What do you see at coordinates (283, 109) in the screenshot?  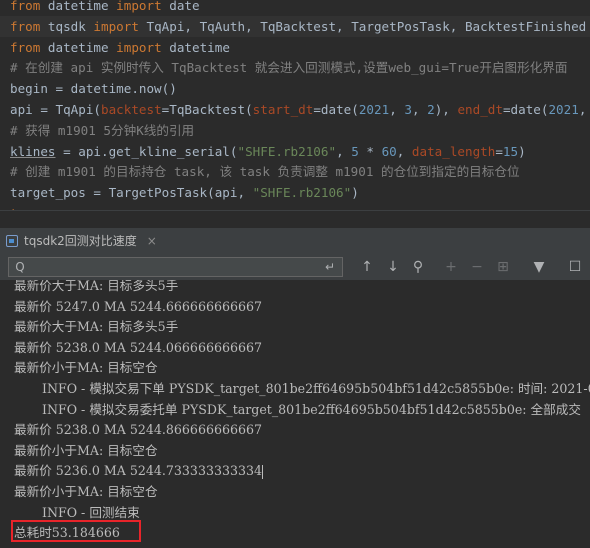 I see `code-token: start_dt` at bounding box center [283, 109].